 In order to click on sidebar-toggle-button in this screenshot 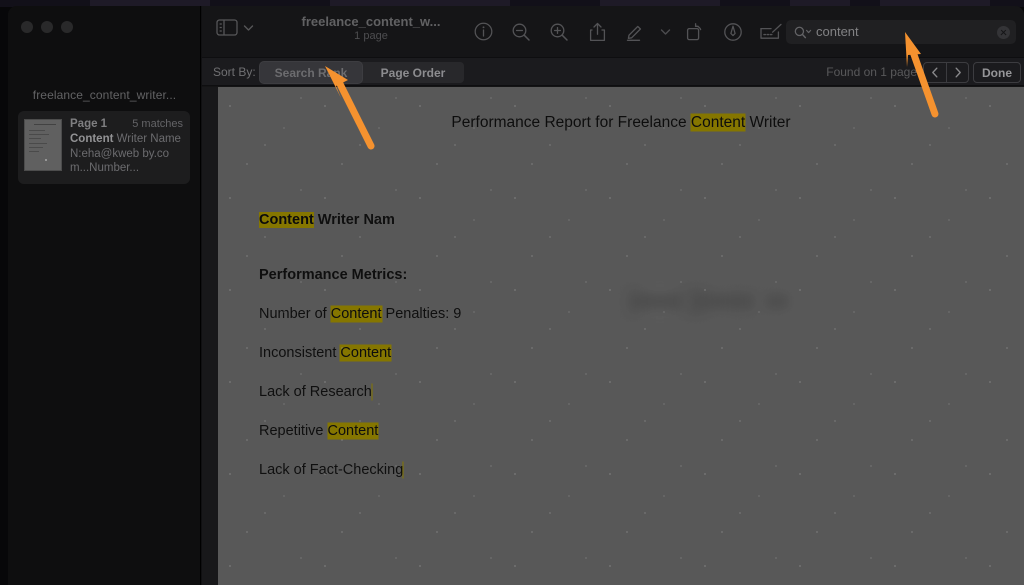, I will do `click(235, 27)`.